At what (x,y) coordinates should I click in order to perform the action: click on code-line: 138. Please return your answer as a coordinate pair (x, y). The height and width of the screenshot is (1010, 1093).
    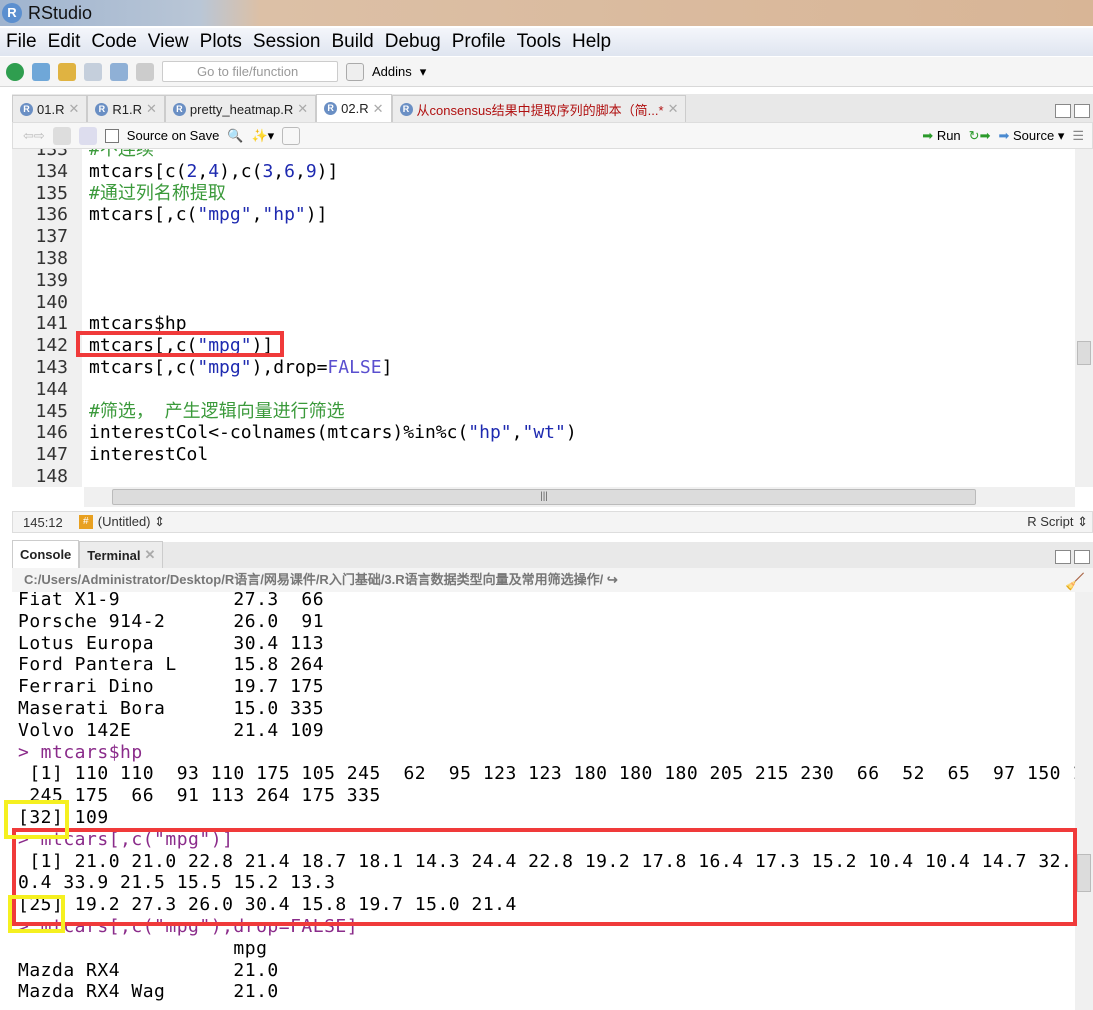
    Looking at the image, I should click on (542, 259).